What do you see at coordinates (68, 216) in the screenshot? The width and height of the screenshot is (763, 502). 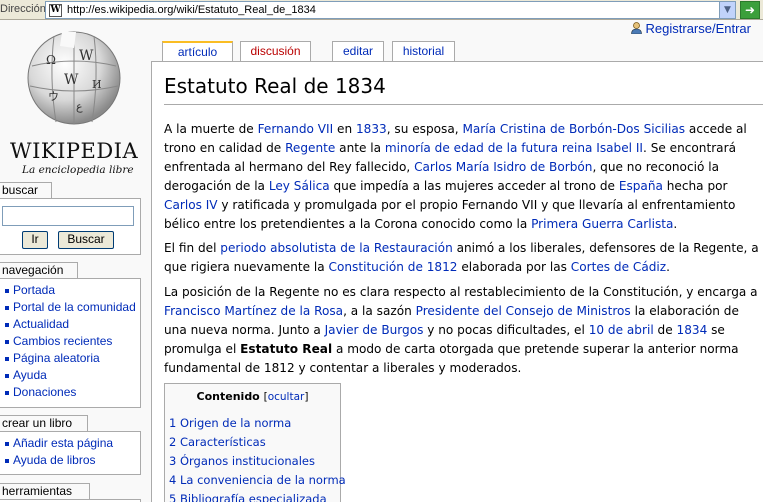 I see `search-input` at bounding box center [68, 216].